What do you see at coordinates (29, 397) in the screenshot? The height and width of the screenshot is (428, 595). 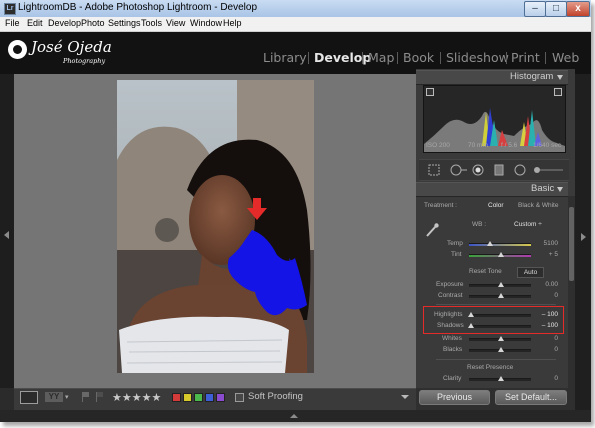 I see `loupe-view-button` at bounding box center [29, 397].